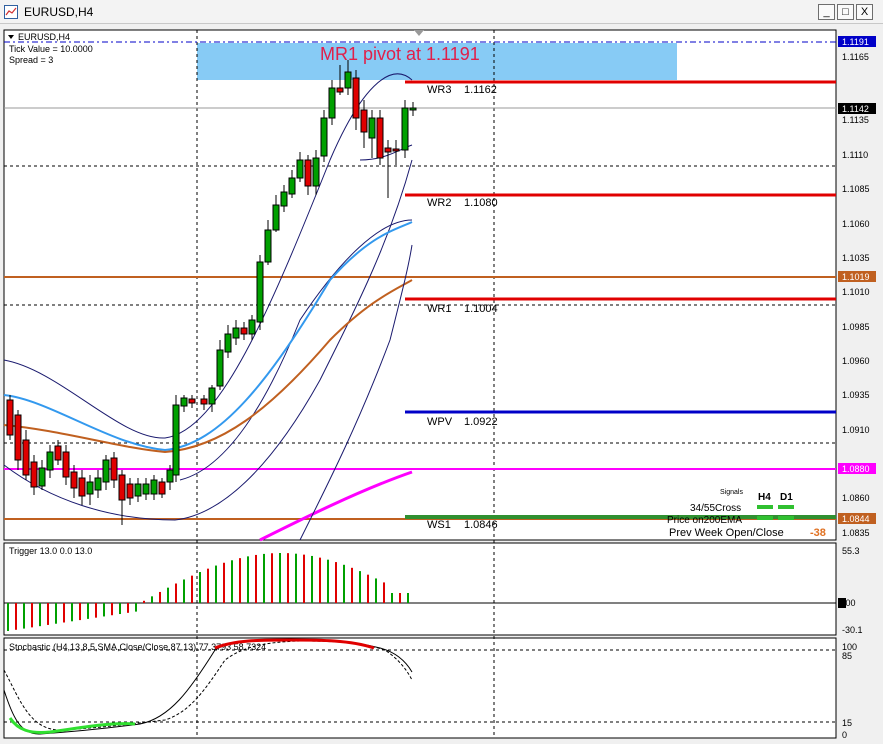 The height and width of the screenshot is (744, 883). What do you see at coordinates (31, 60) in the screenshot?
I see `spread-label: Spread = 3` at bounding box center [31, 60].